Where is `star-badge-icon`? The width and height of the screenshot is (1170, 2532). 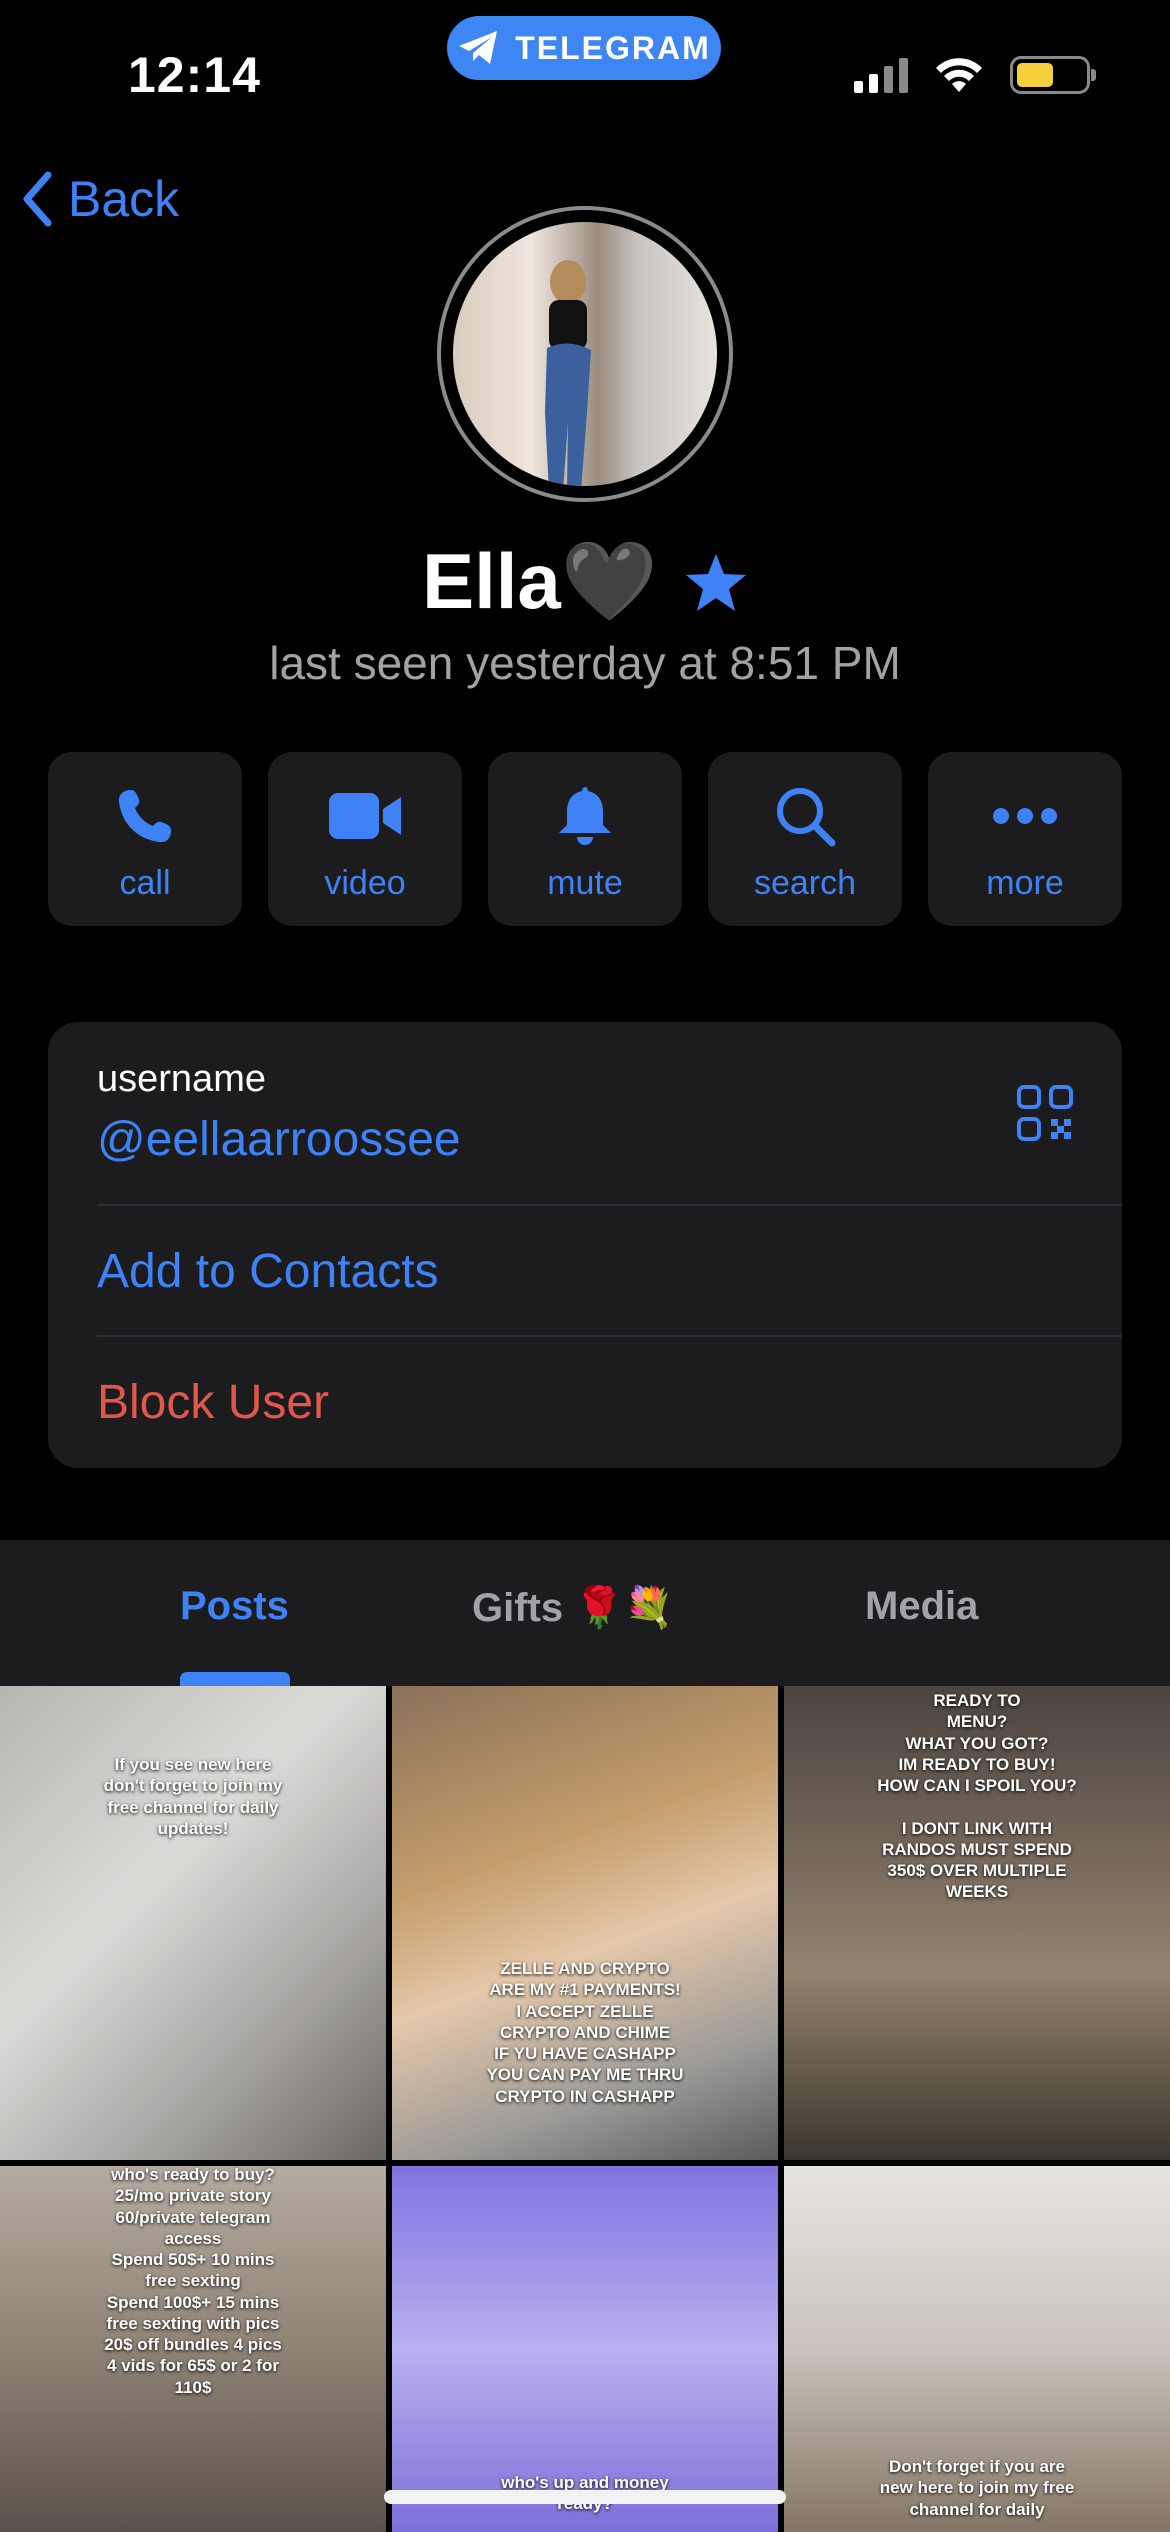 star-badge-icon is located at coordinates (716, 582).